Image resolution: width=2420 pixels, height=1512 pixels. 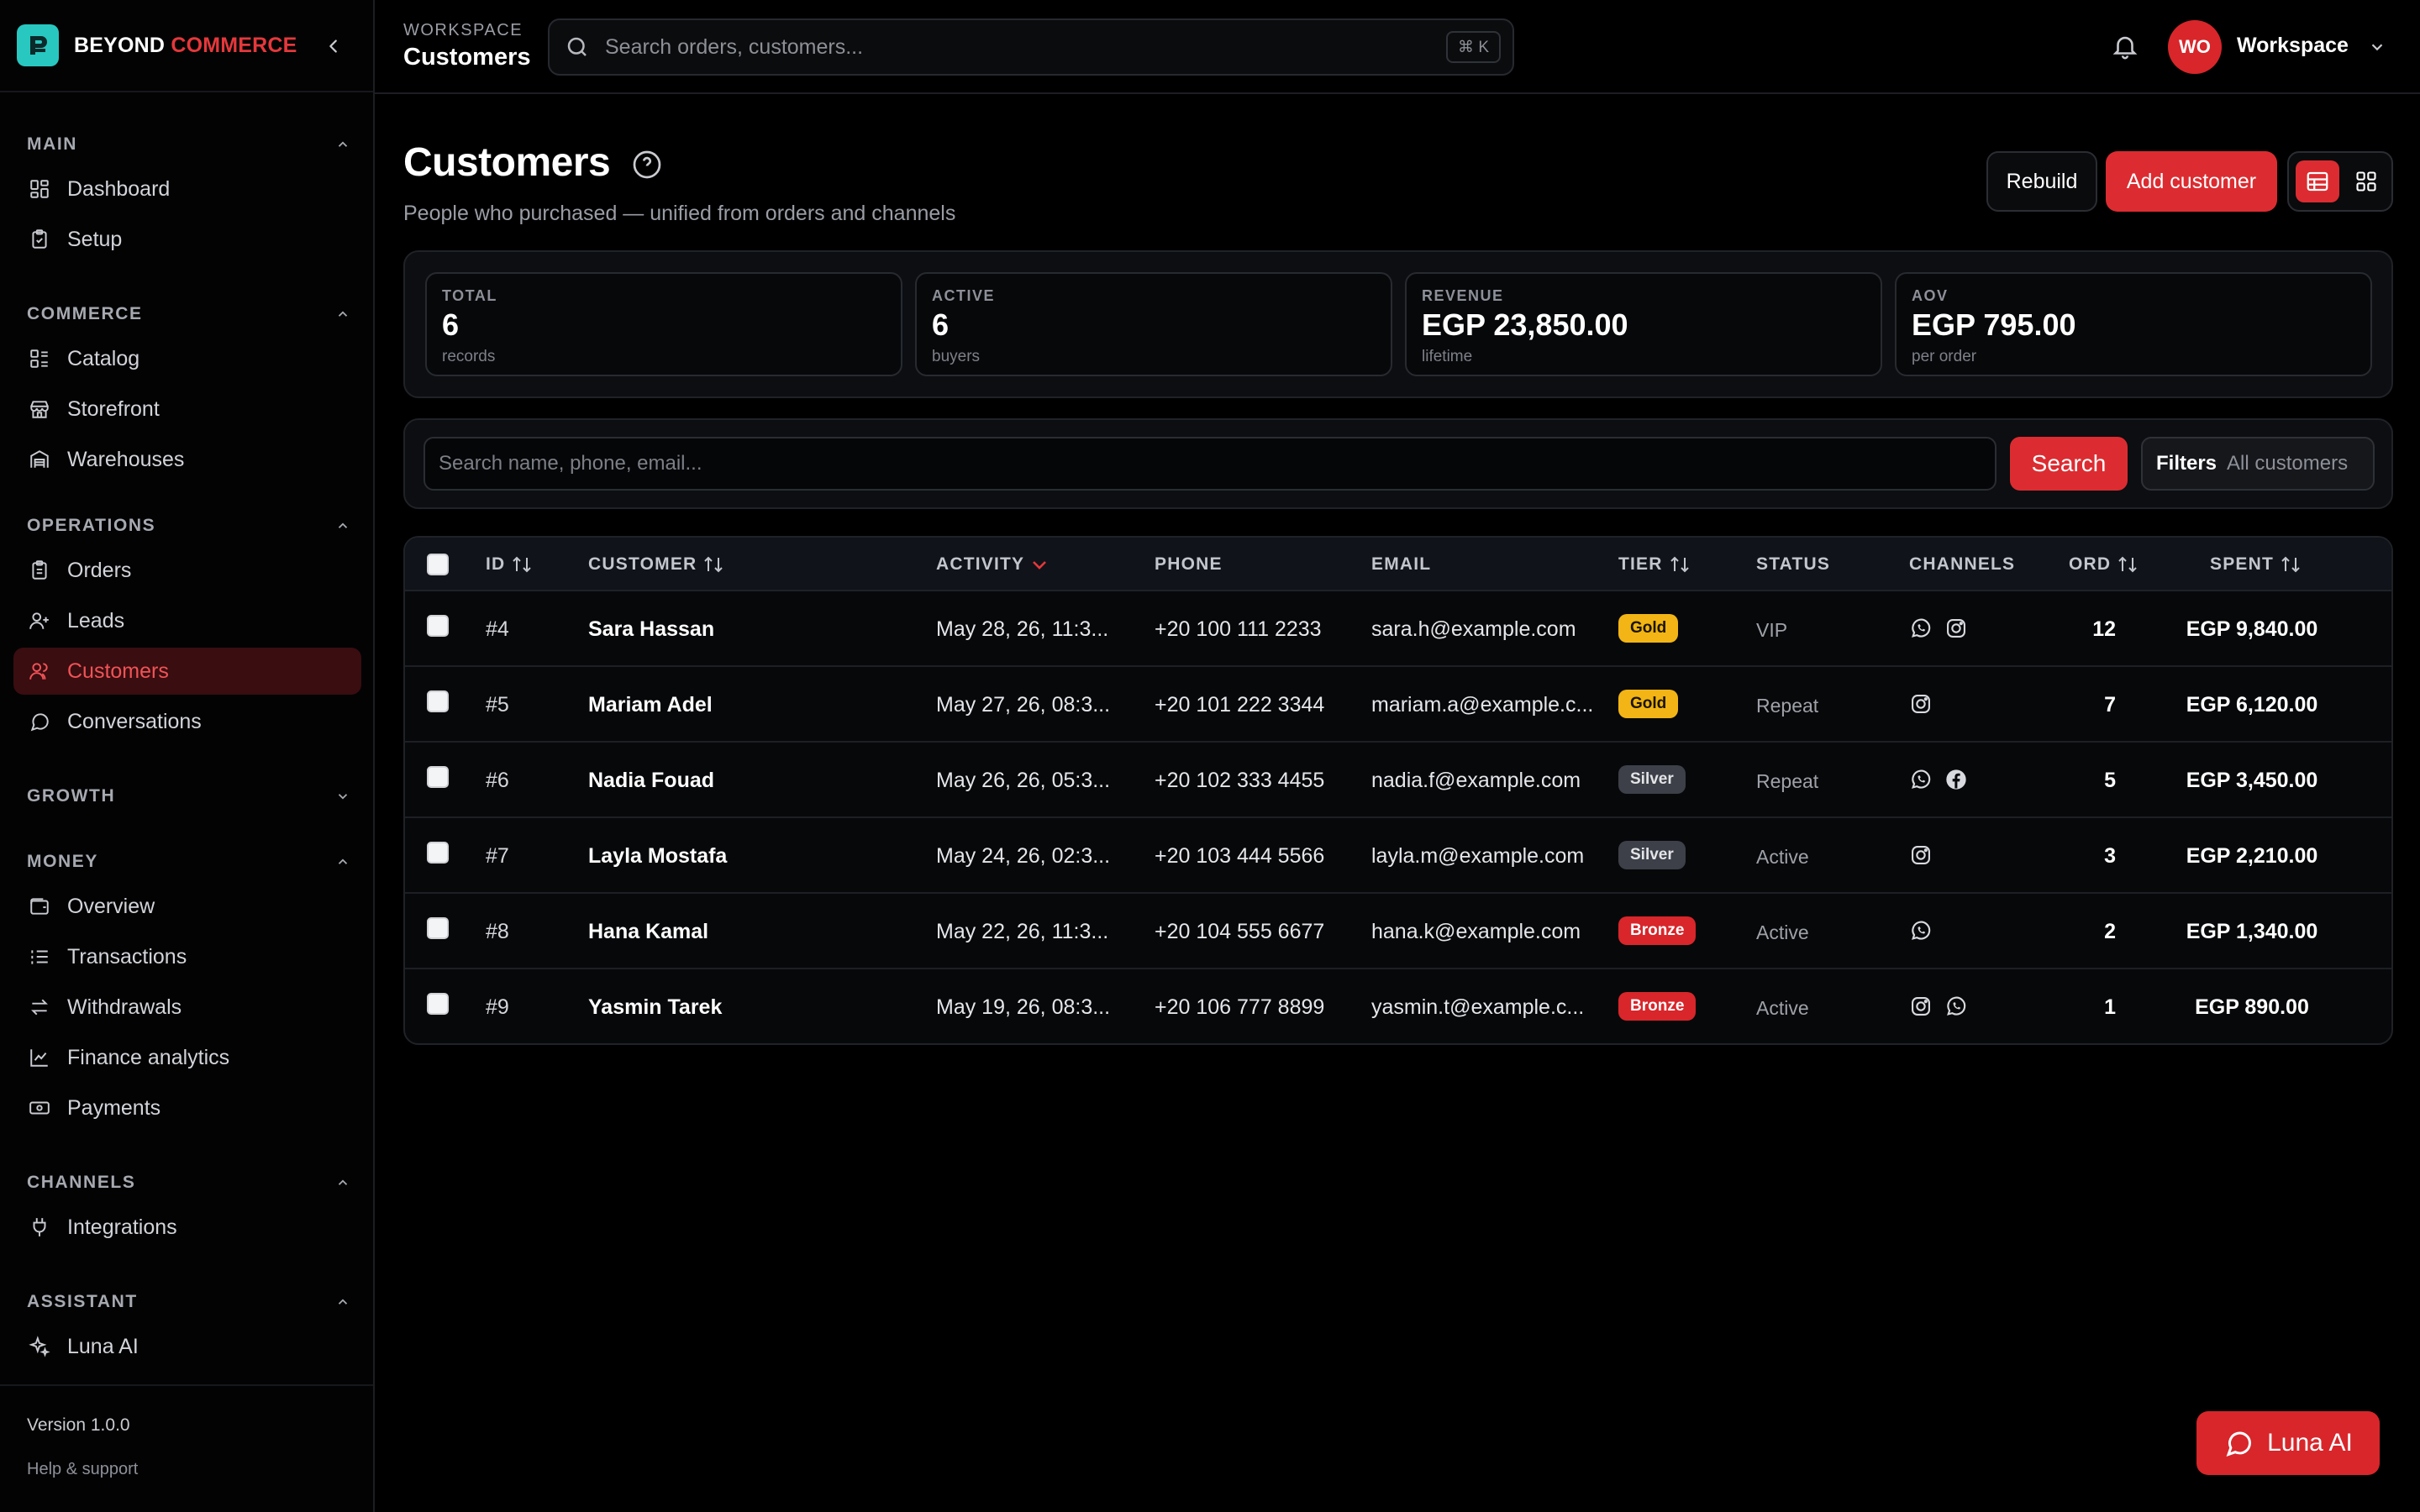 What do you see at coordinates (1463, 295) in the screenshot?
I see `stat-label: REVENUE` at bounding box center [1463, 295].